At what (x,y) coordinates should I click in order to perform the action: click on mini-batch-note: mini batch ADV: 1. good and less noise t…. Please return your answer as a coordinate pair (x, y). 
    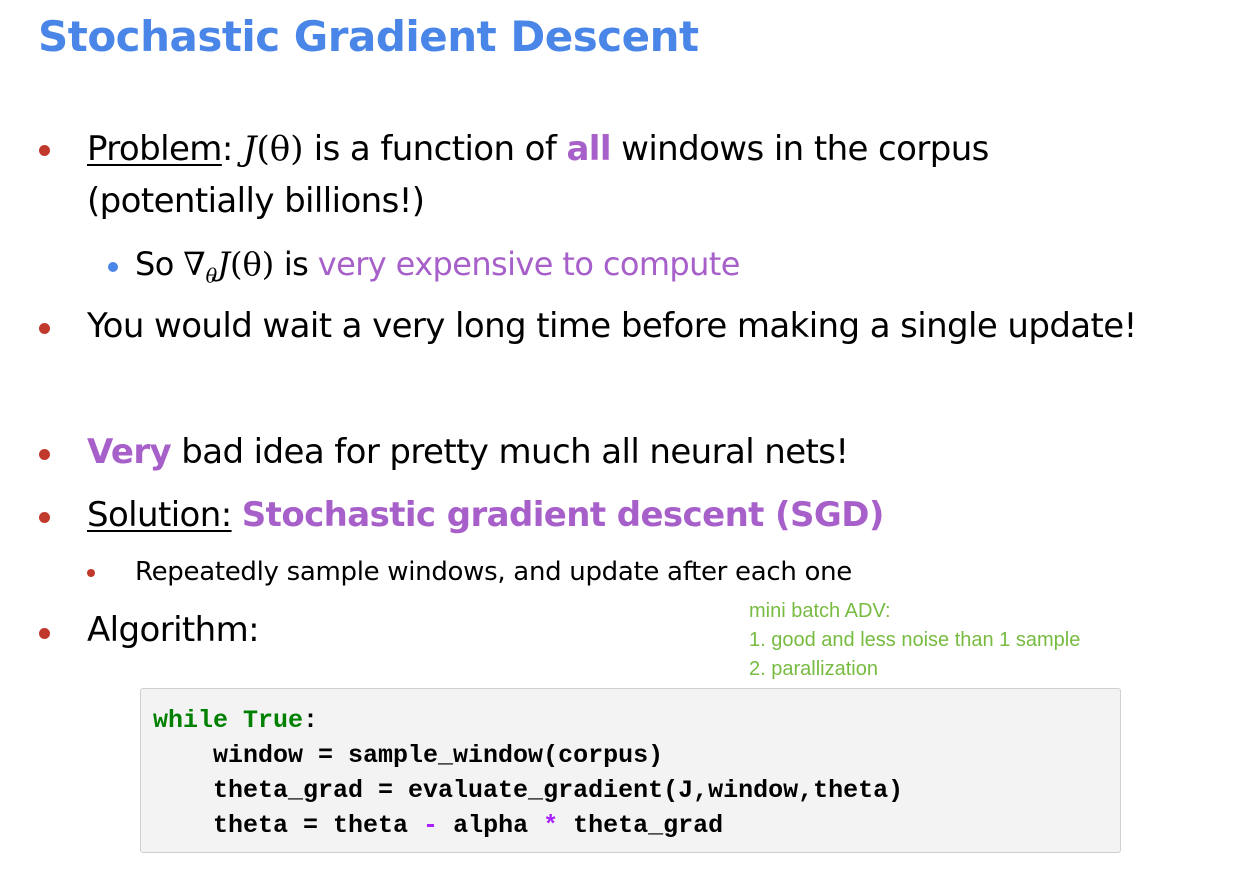
    Looking at the image, I should click on (914, 640).